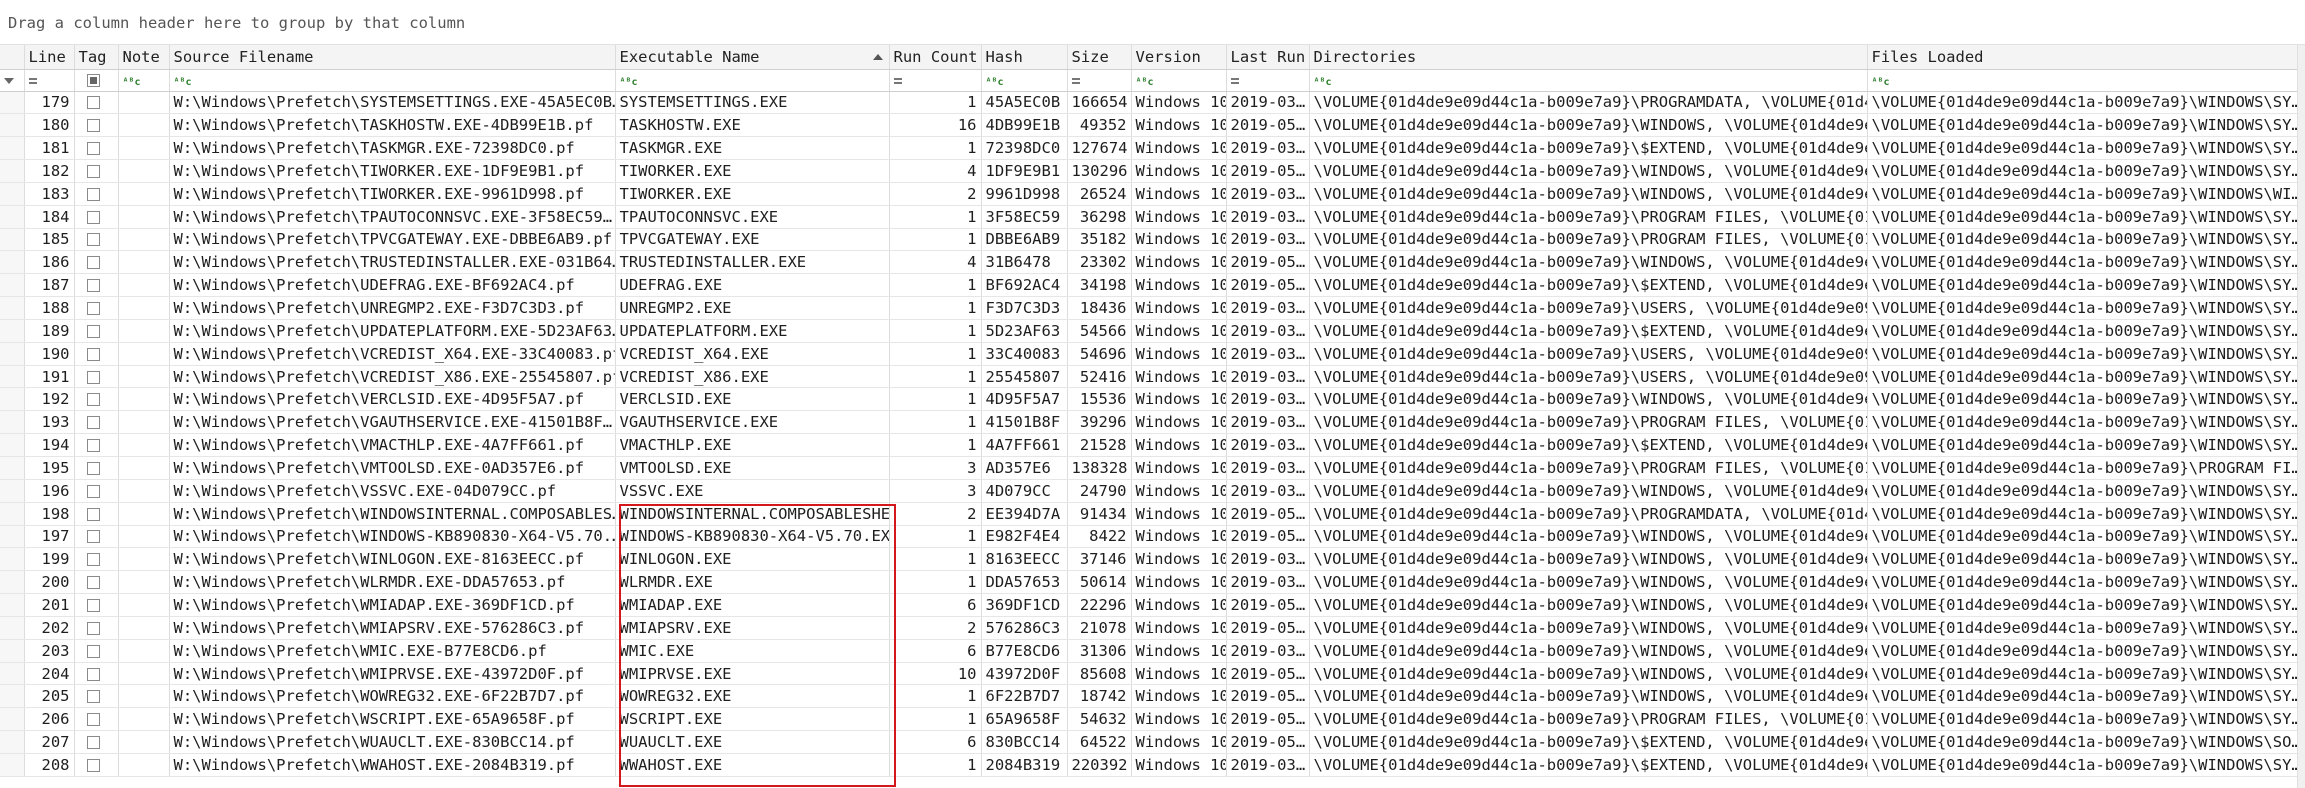  What do you see at coordinates (752, 422) in the screenshot?
I see `executable-name-cell: VGAUTHSERVICE.EXE` at bounding box center [752, 422].